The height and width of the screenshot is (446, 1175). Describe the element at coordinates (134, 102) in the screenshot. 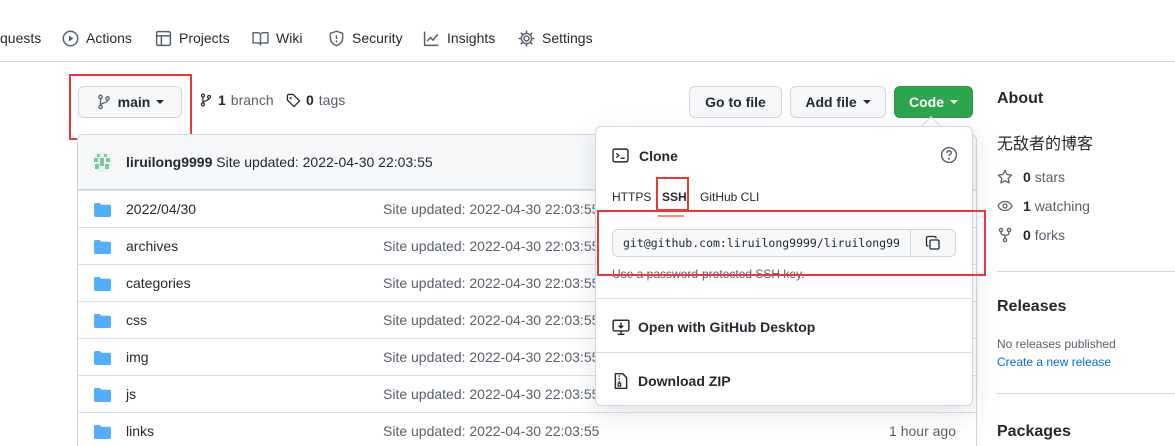

I see `branch-name: main` at that location.